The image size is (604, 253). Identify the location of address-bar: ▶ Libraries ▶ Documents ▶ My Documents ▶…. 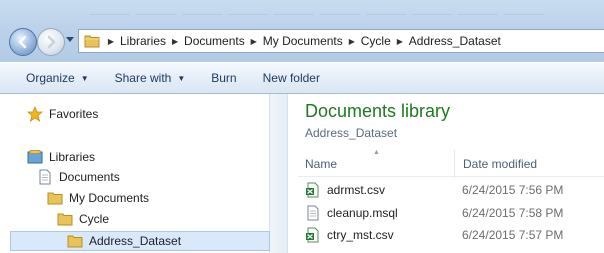
(341, 41).